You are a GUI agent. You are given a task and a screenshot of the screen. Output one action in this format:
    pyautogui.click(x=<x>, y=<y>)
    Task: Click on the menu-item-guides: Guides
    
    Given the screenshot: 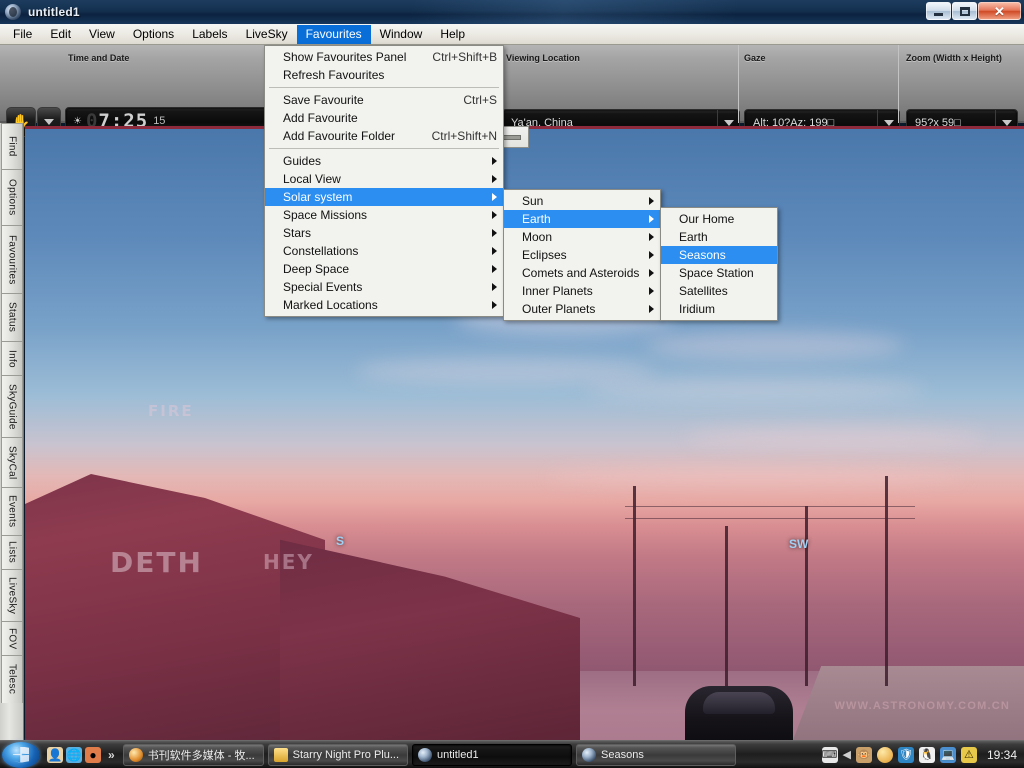 What is the action you would take?
    pyautogui.click(x=384, y=161)
    